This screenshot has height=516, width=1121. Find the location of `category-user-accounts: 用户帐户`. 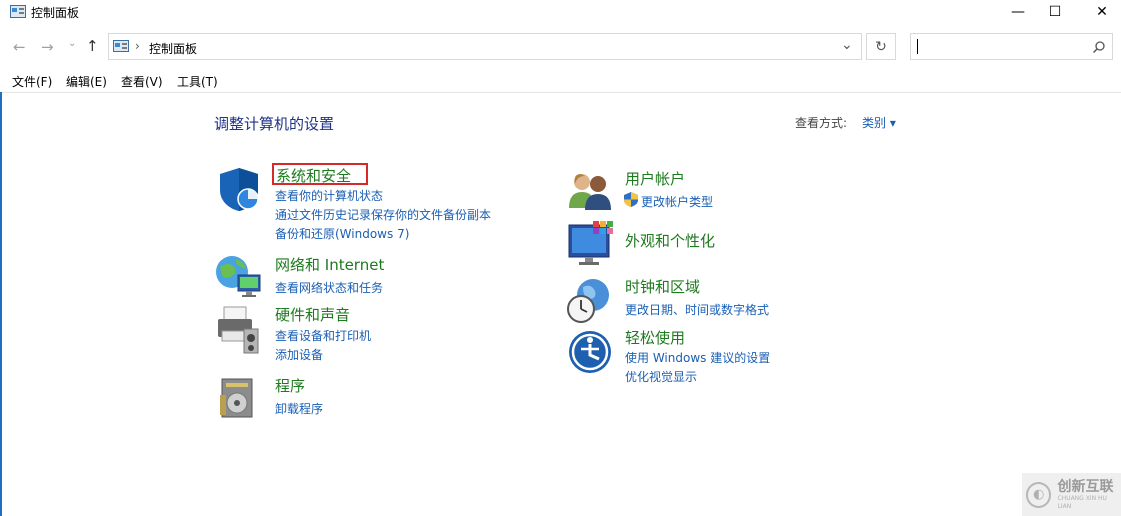

category-user-accounts: 用户帐户 is located at coordinates (655, 178).